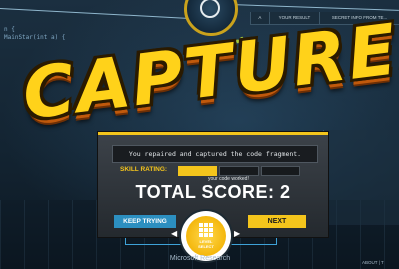  I want to click on level-select-label: LEVEL SELECT, so click(206, 244).